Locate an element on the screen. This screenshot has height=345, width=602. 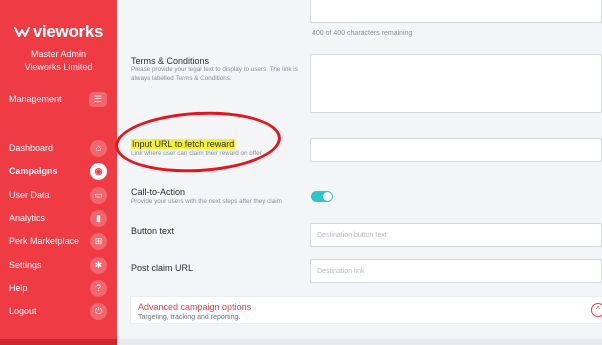
sidebar-item-label: Help is located at coordinates (18, 288).